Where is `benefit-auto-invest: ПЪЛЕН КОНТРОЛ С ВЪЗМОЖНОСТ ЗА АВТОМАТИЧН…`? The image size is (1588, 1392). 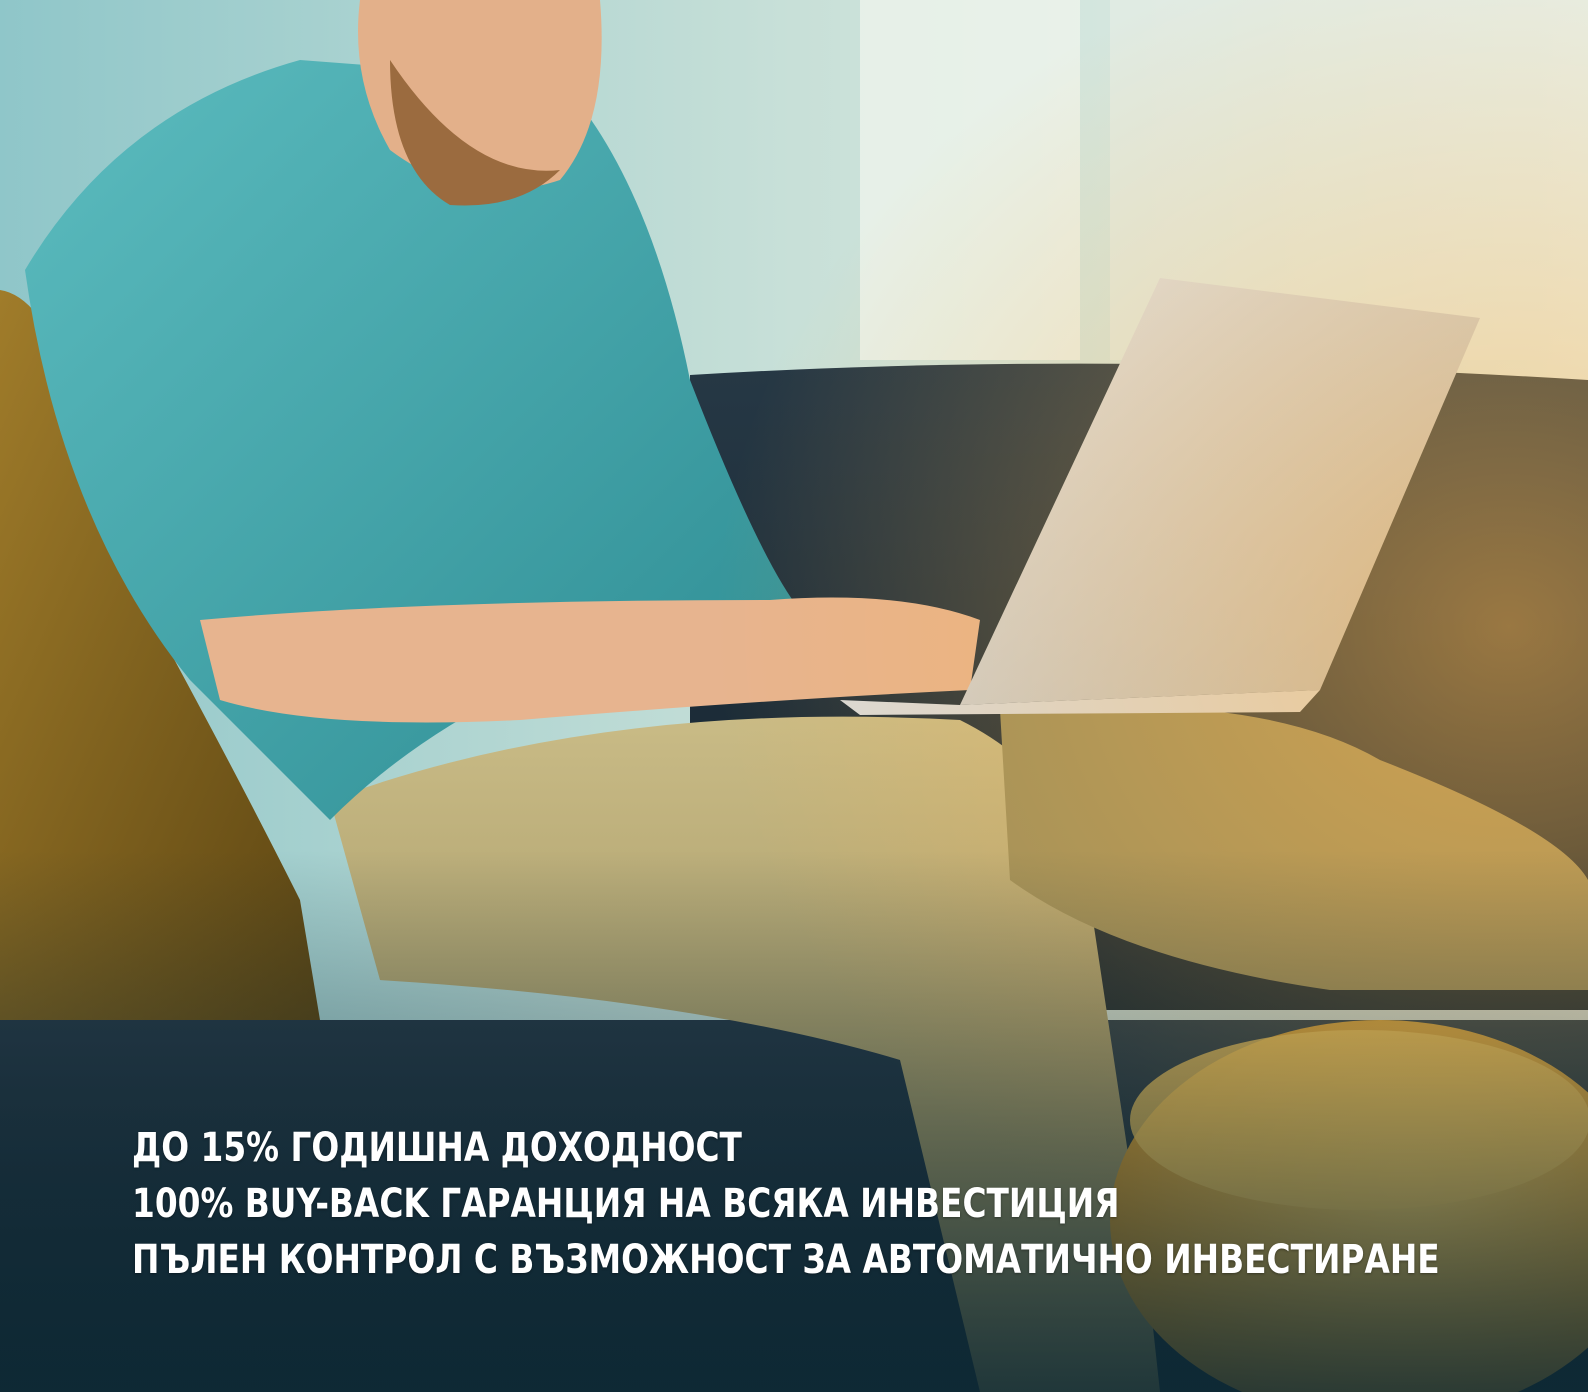 benefit-auto-invest: ПЪЛЕН КОНТРОЛ С ВЪЗМОЖНОСТ ЗА АВТОМАТИЧН… is located at coordinates (786, 1260).